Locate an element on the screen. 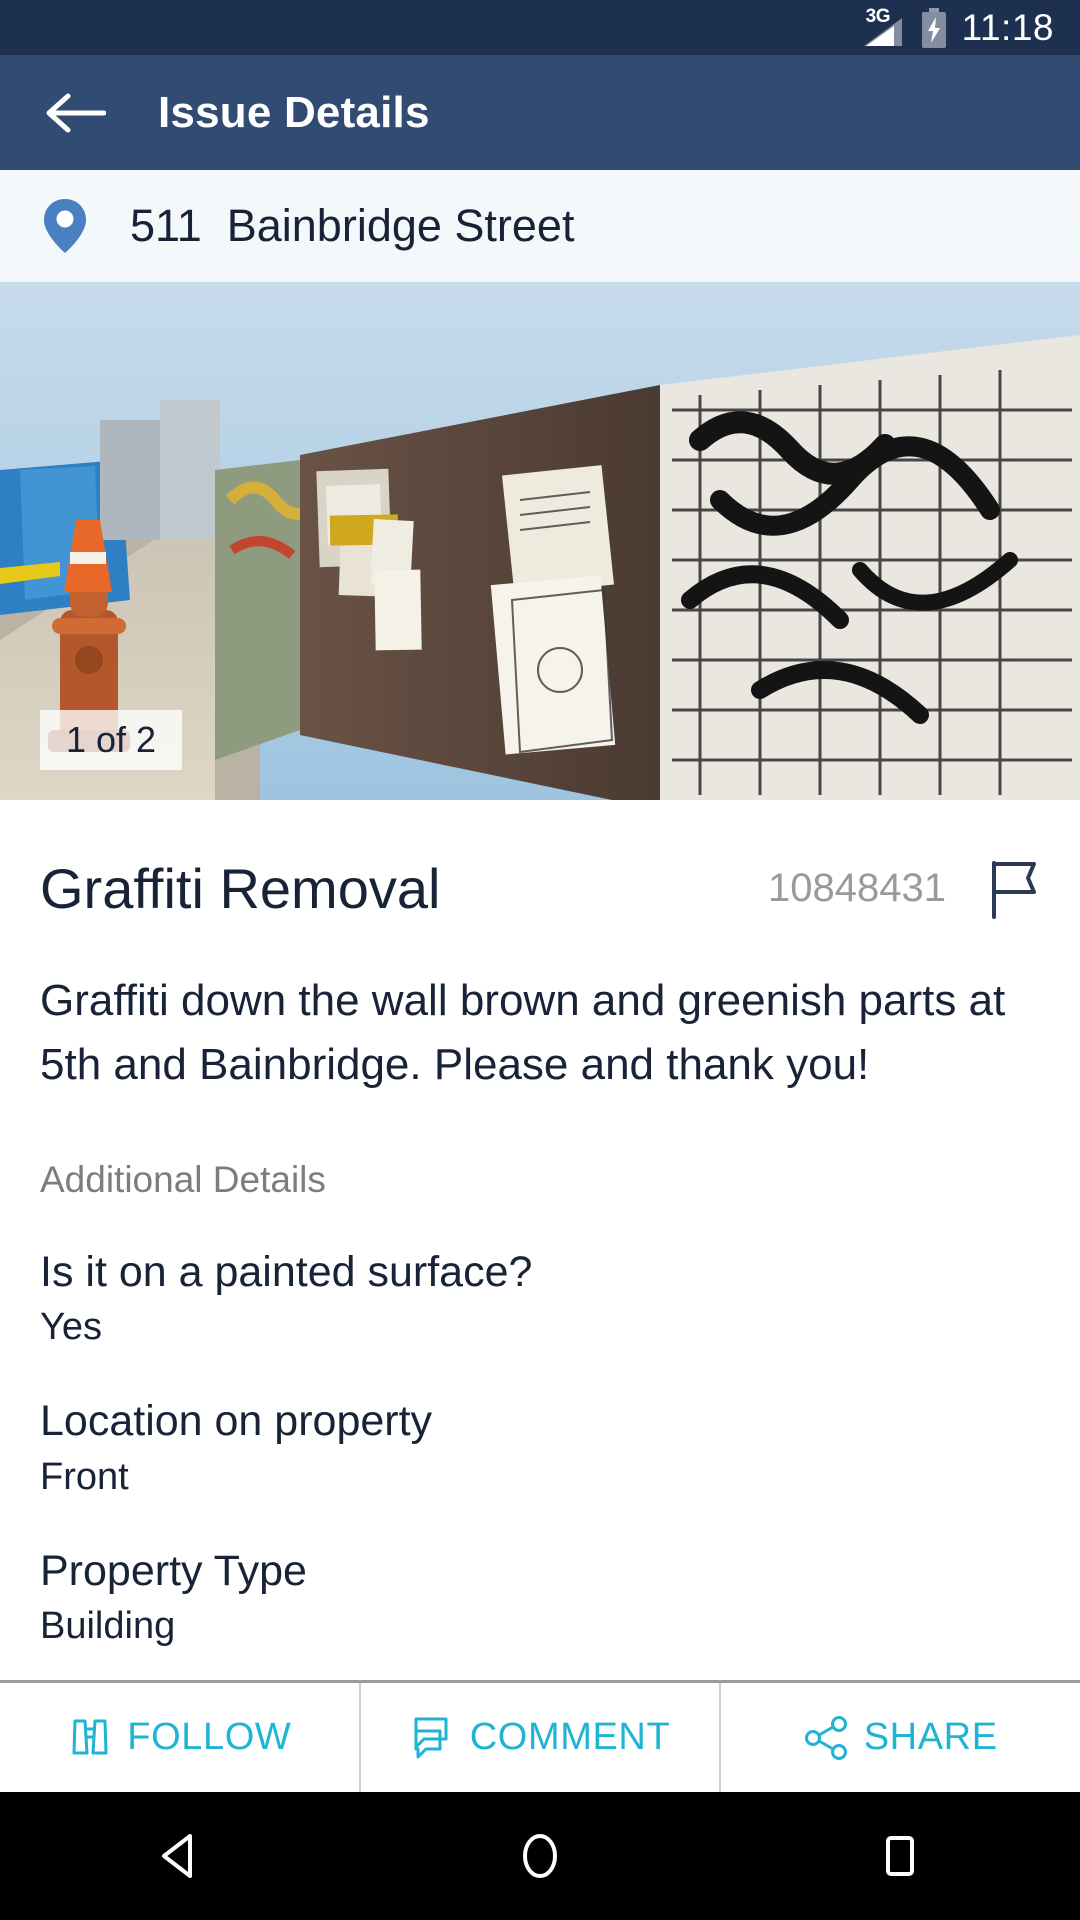  back-button is located at coordinates (75, 113).